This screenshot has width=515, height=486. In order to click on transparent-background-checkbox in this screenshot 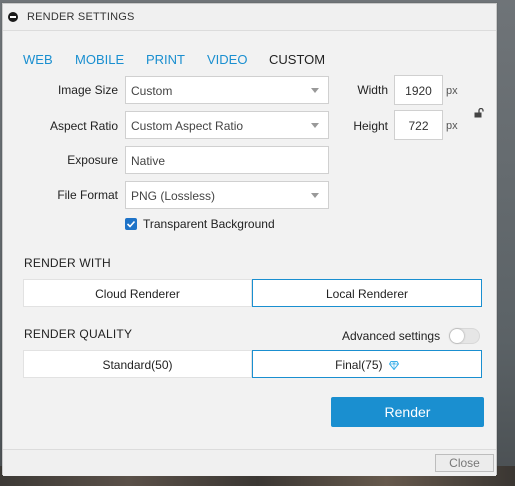, I will do `click(131, 224)`.